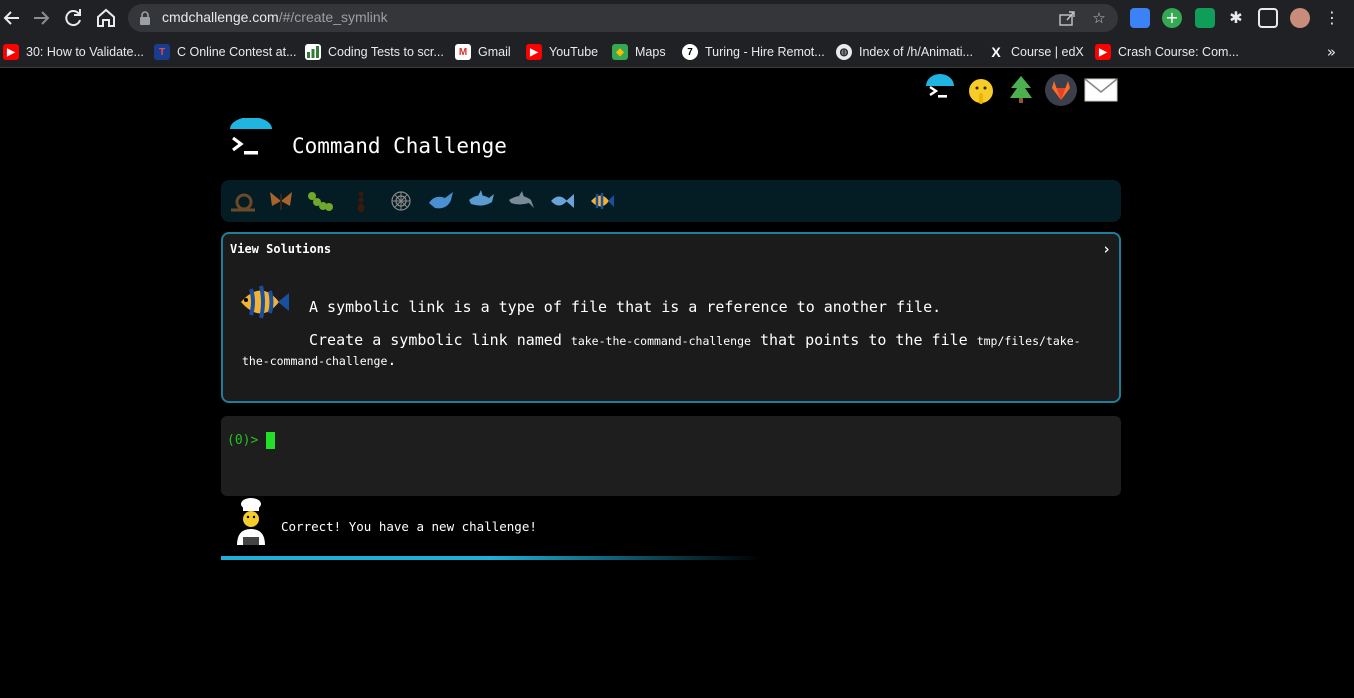  I want to click on snail-icon, so click(243, 201).